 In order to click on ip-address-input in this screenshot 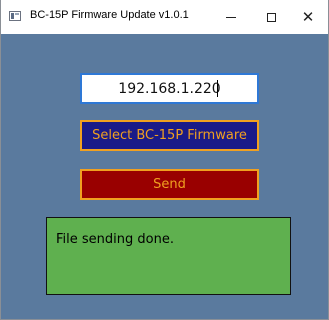, I will do `click(169, 88)`.